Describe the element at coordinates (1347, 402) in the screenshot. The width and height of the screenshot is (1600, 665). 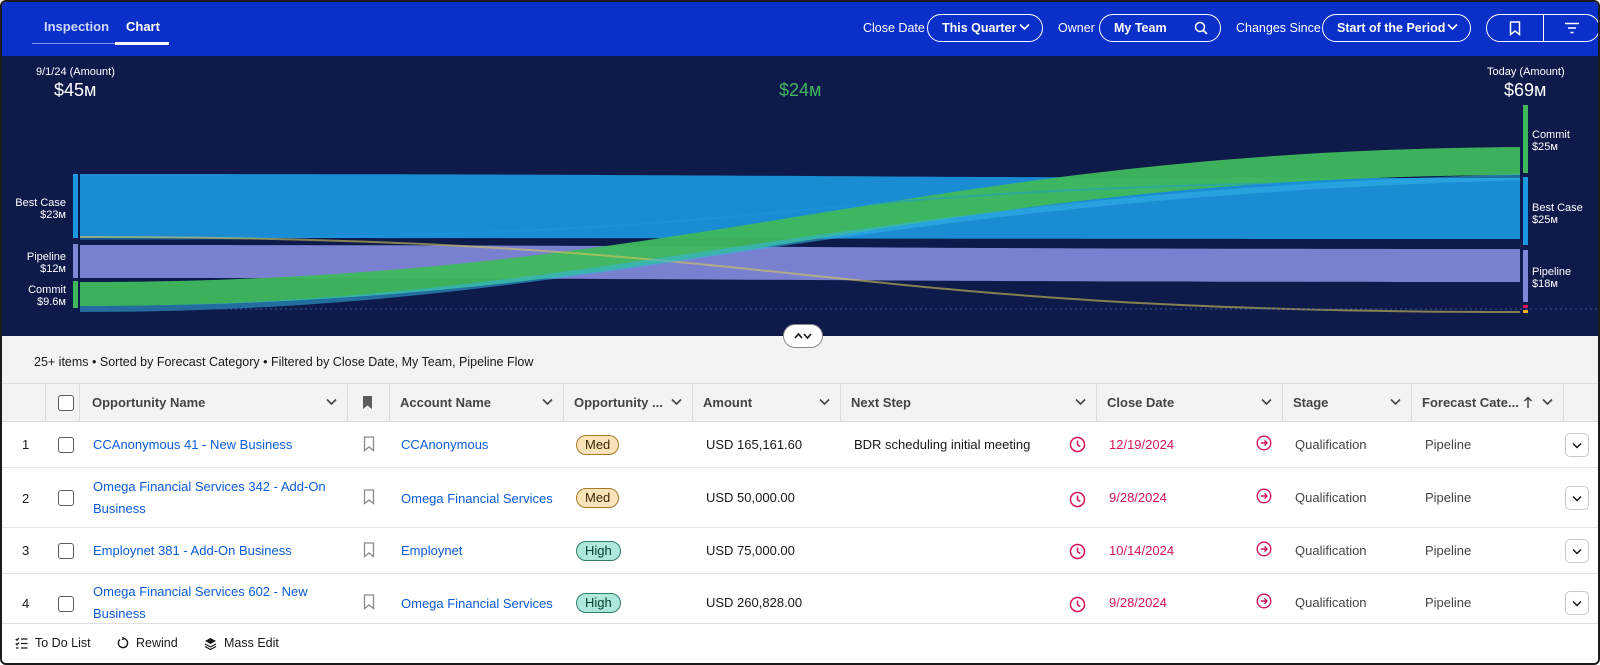
I see `column-stage: Stage` at that location.